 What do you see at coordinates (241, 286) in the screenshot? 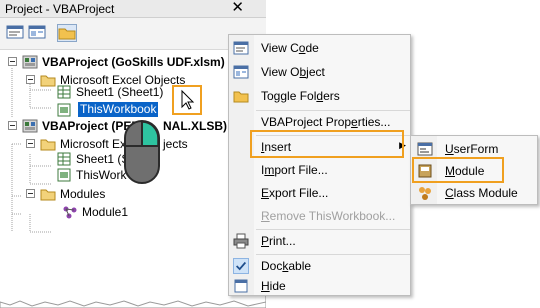
I see `hide-icon` at bounding box center [241, 286].